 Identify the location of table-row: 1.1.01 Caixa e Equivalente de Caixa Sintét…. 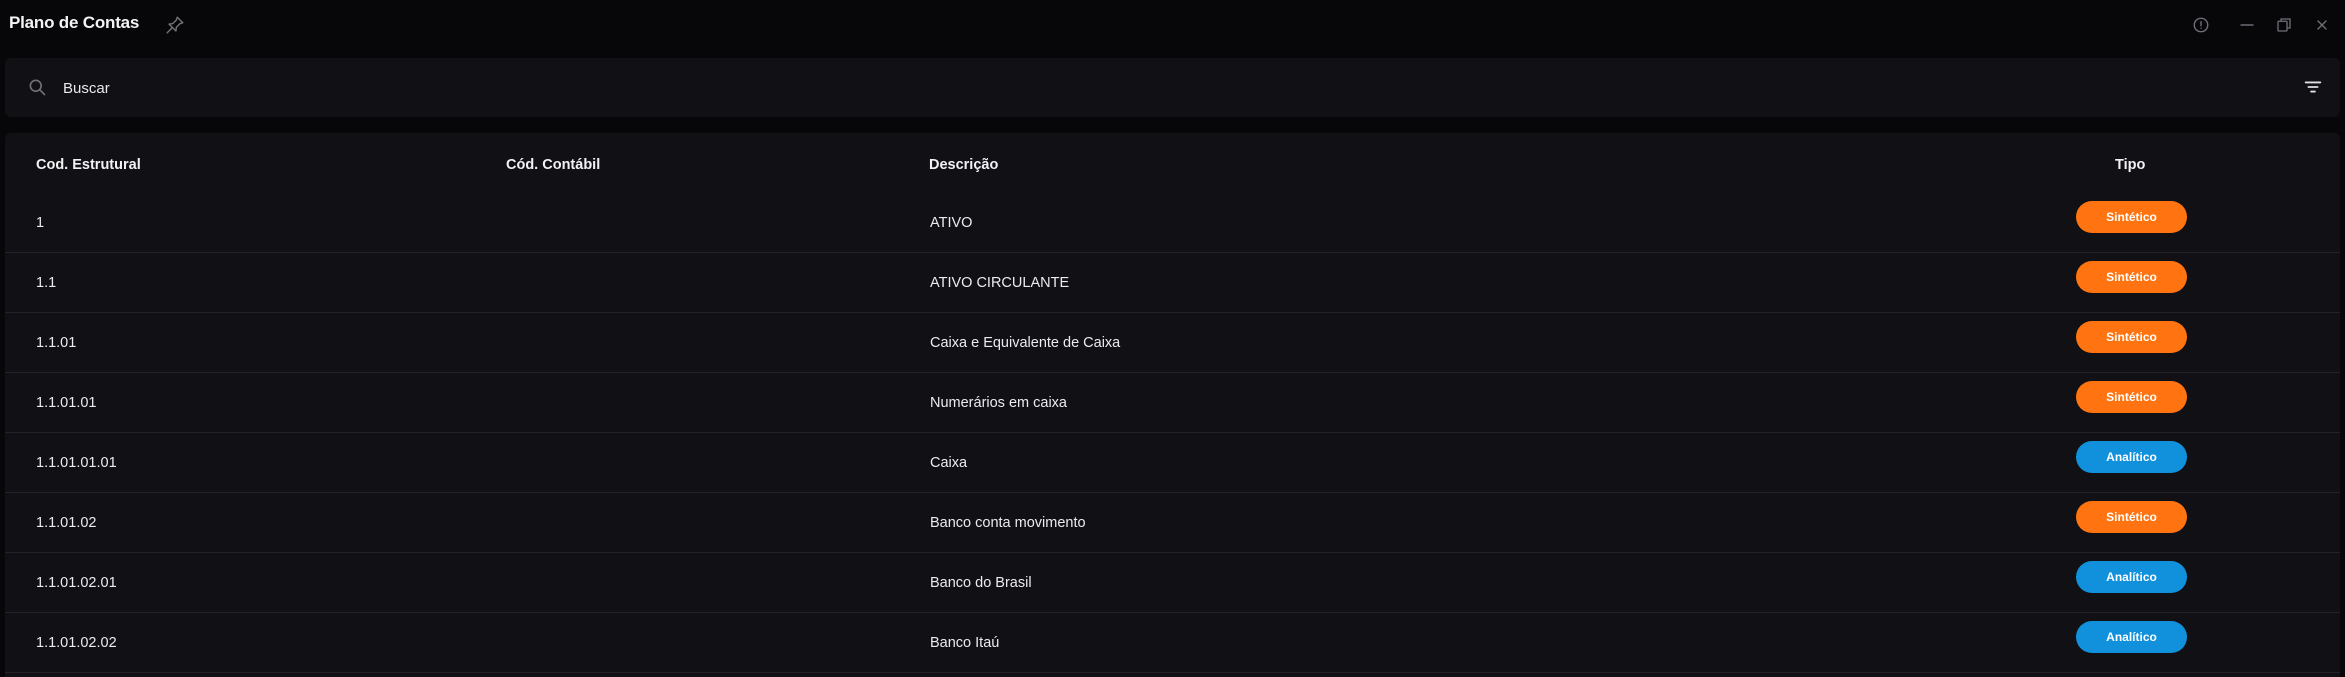
(1172, 343).